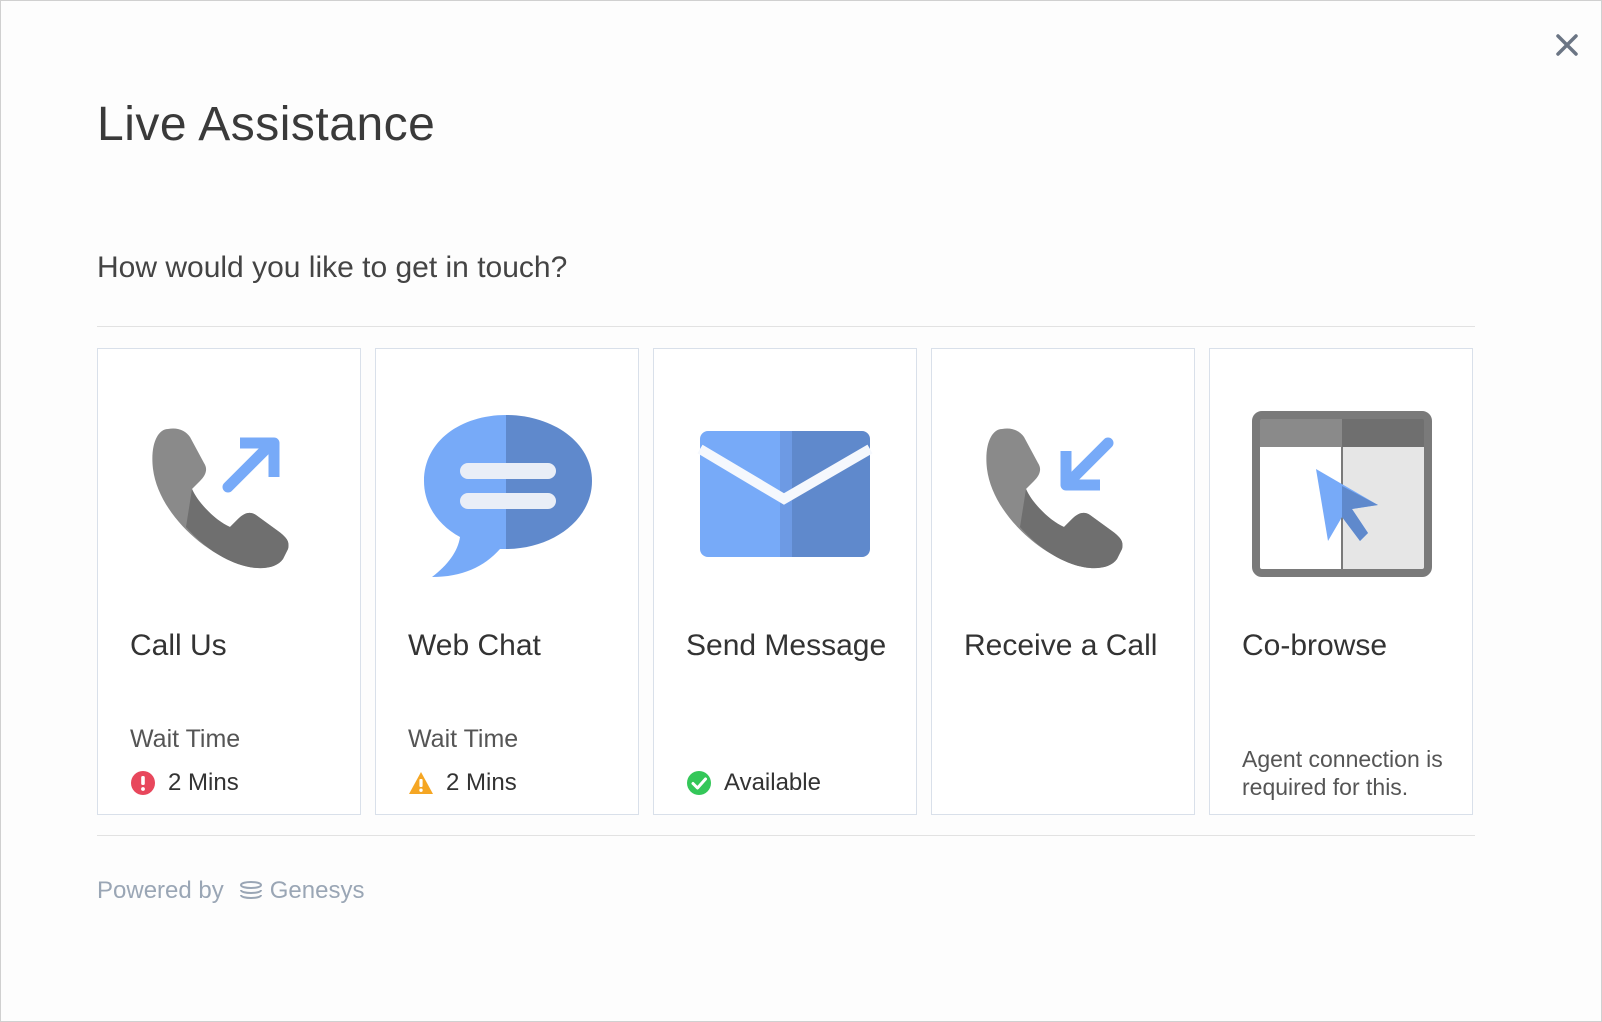 This screenshot has width=1602, height=1022. What do you see at coordinates (332, 267) in the screenshot?
I see `dialog-prompt: How would you like to get in touch?` at bounding box center [332, 267].